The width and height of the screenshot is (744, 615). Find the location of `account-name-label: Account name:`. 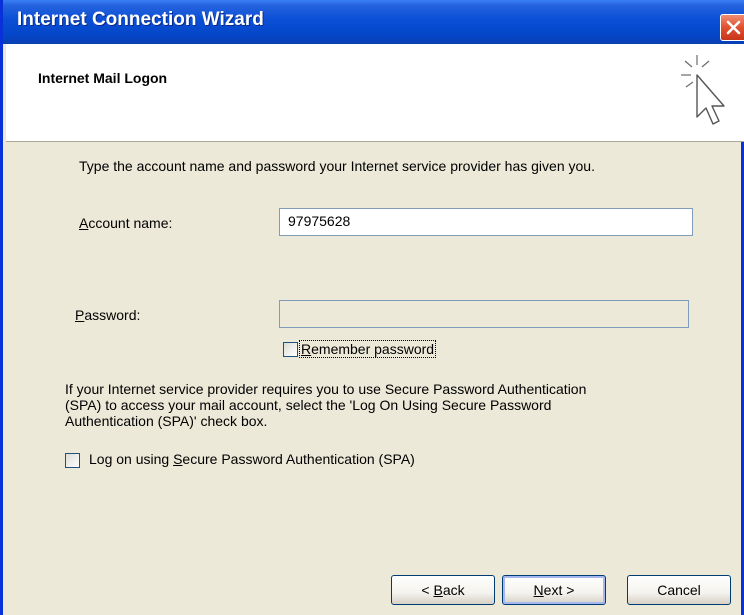

account-name-label: Account name: is located at coordinates (125, 223).